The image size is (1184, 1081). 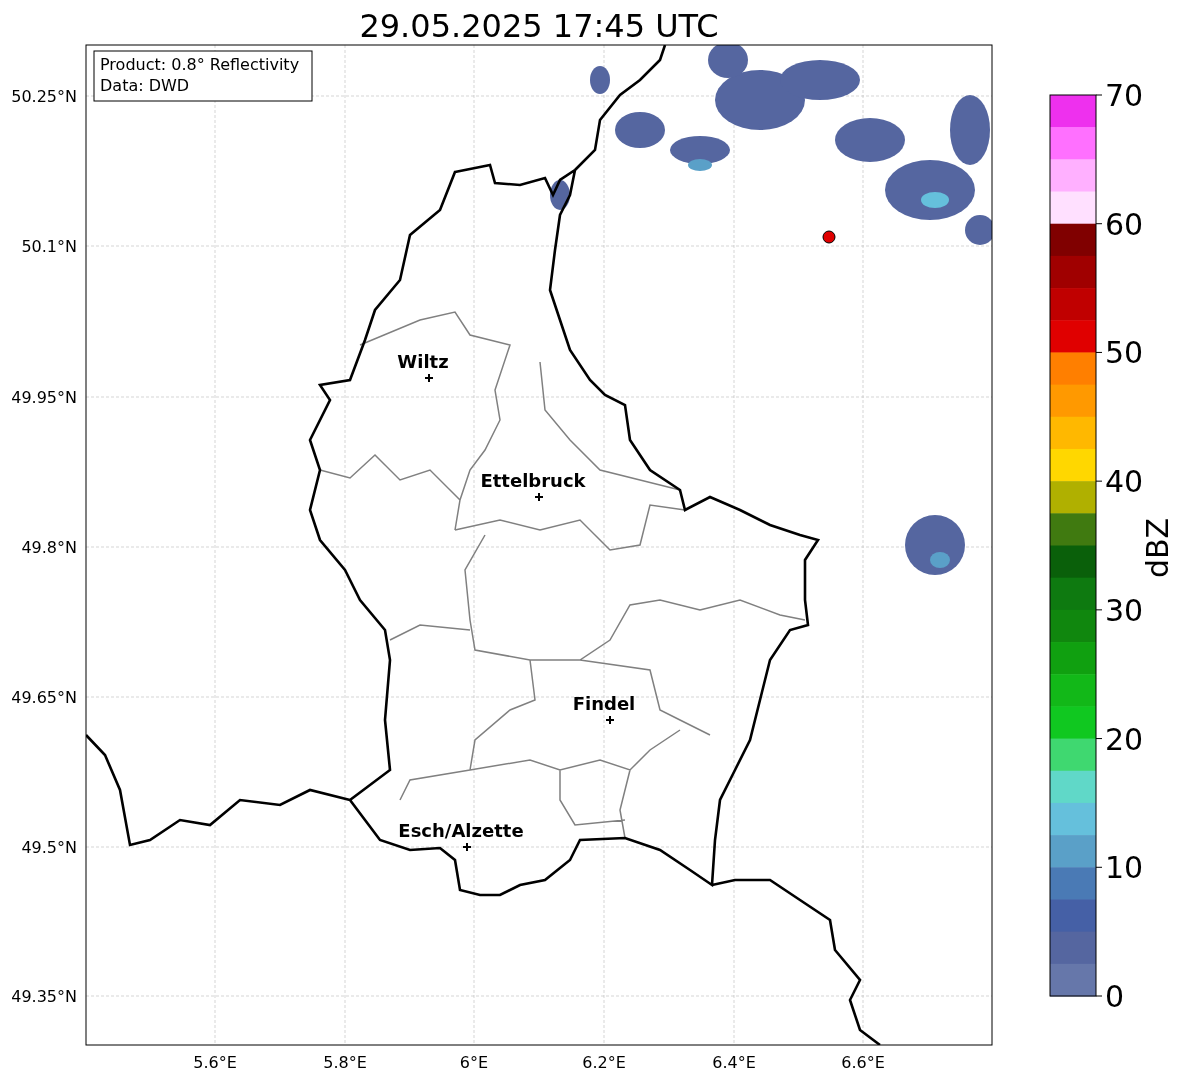 What do you see at coordinates (461, 830) in the screenshot?
I see `city-label: Esch/Alzette` at bounding box center [461, 830].